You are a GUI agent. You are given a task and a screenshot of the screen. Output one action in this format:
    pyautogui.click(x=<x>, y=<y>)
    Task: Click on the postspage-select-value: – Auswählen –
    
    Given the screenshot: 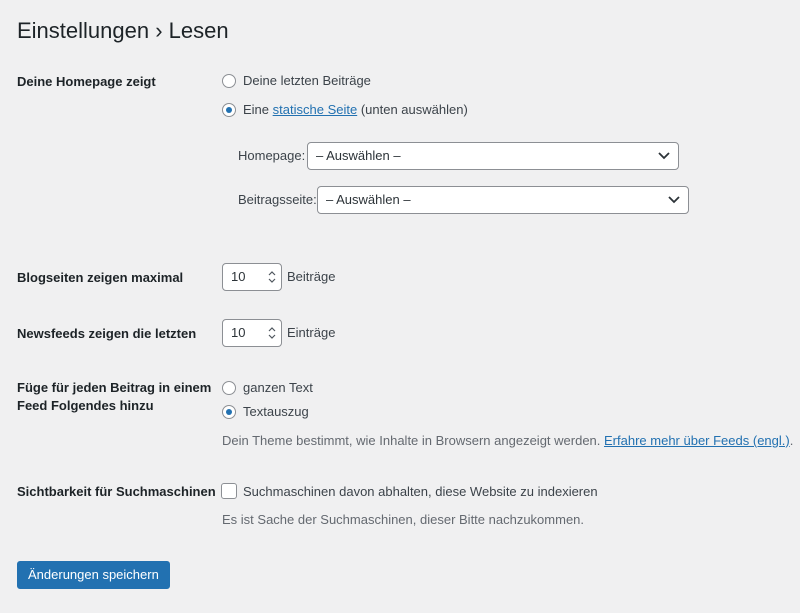 What is the action you would take?
    pyautogui.click(x=368, y=199)
    